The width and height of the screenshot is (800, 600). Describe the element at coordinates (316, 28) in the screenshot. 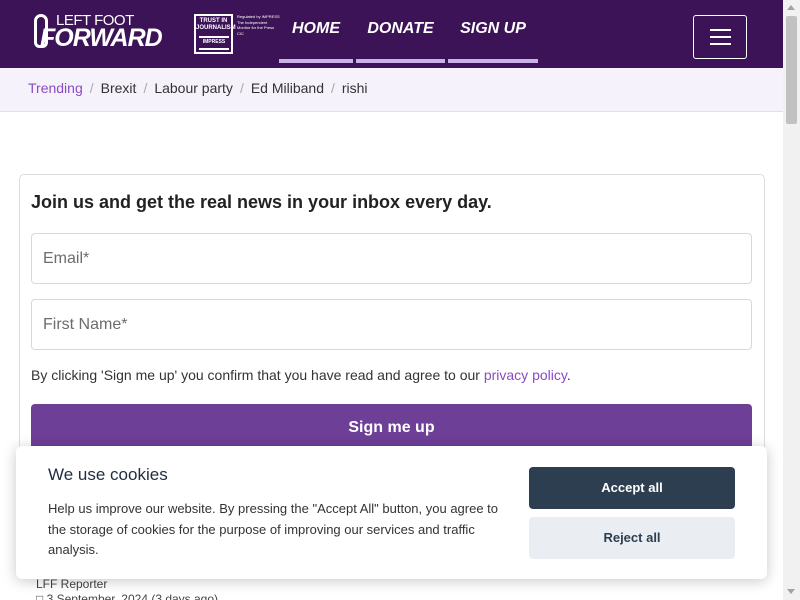

I see `nav-home-label: HOME` at that location.